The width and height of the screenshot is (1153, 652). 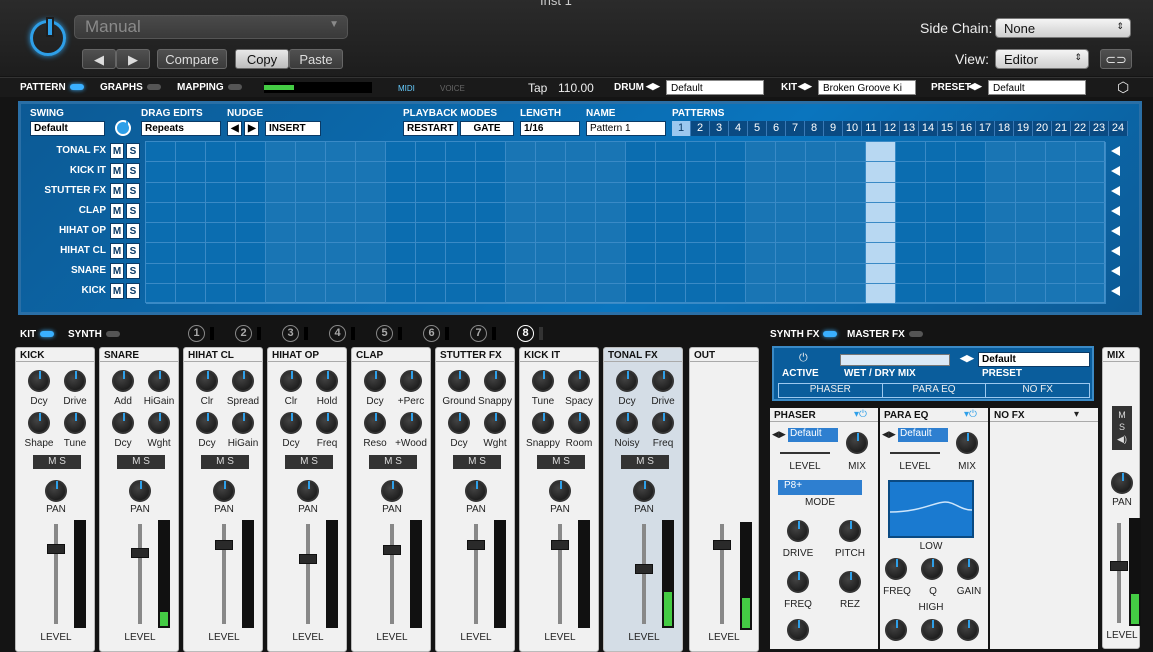 What do you see at coordinates (1116, 59) in the screenshot?
I see `link-icon: ⊂⊃` at bounding box center [1116, 59].